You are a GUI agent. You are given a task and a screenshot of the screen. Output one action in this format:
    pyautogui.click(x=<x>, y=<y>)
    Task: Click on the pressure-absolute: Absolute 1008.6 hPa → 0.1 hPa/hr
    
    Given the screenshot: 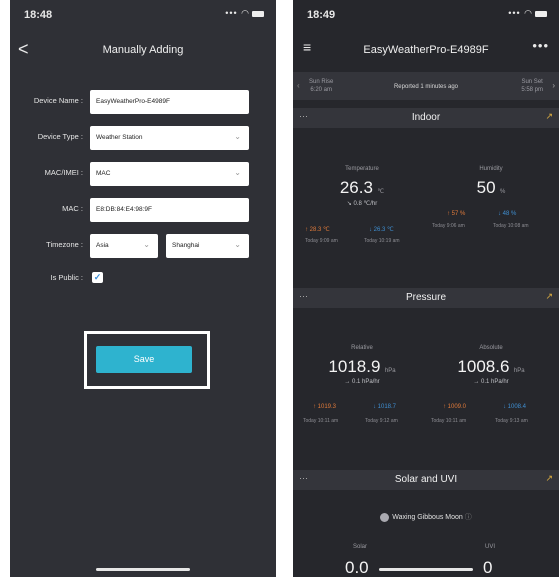 What is the action you would take?
    pyautogui.click(x=491, y=365)
    